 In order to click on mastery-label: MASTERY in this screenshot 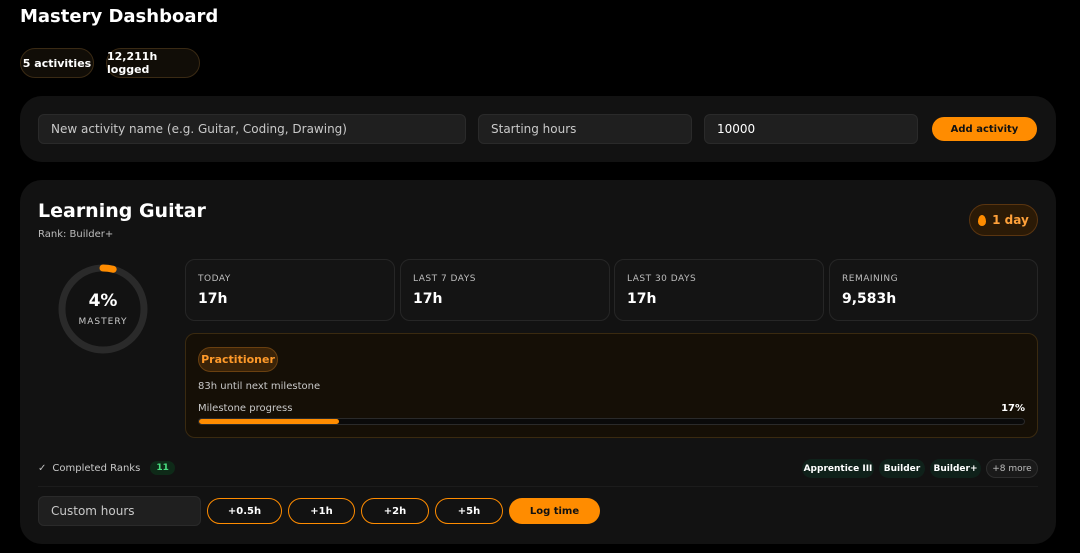, I will do `click(103, 322)`.